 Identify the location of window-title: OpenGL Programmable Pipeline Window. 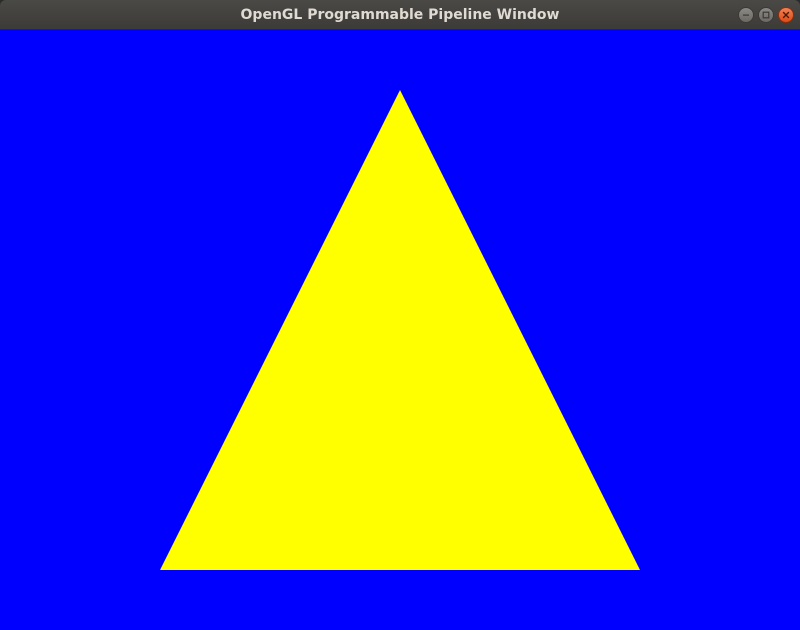
(400, 15).